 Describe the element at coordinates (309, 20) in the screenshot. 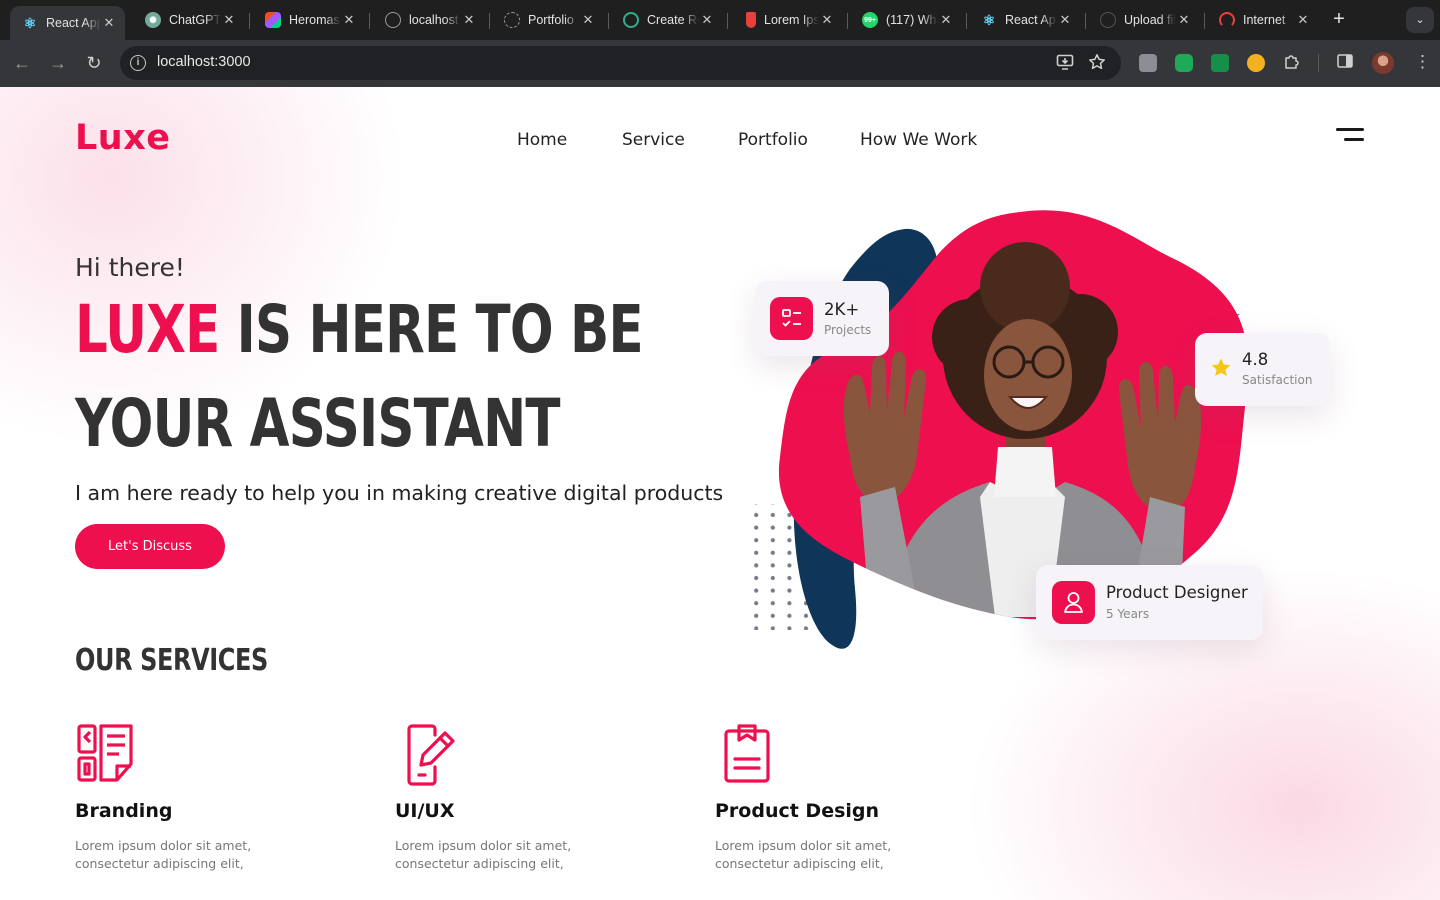

I see `browser-tab: Heromaster ✕` at that location.